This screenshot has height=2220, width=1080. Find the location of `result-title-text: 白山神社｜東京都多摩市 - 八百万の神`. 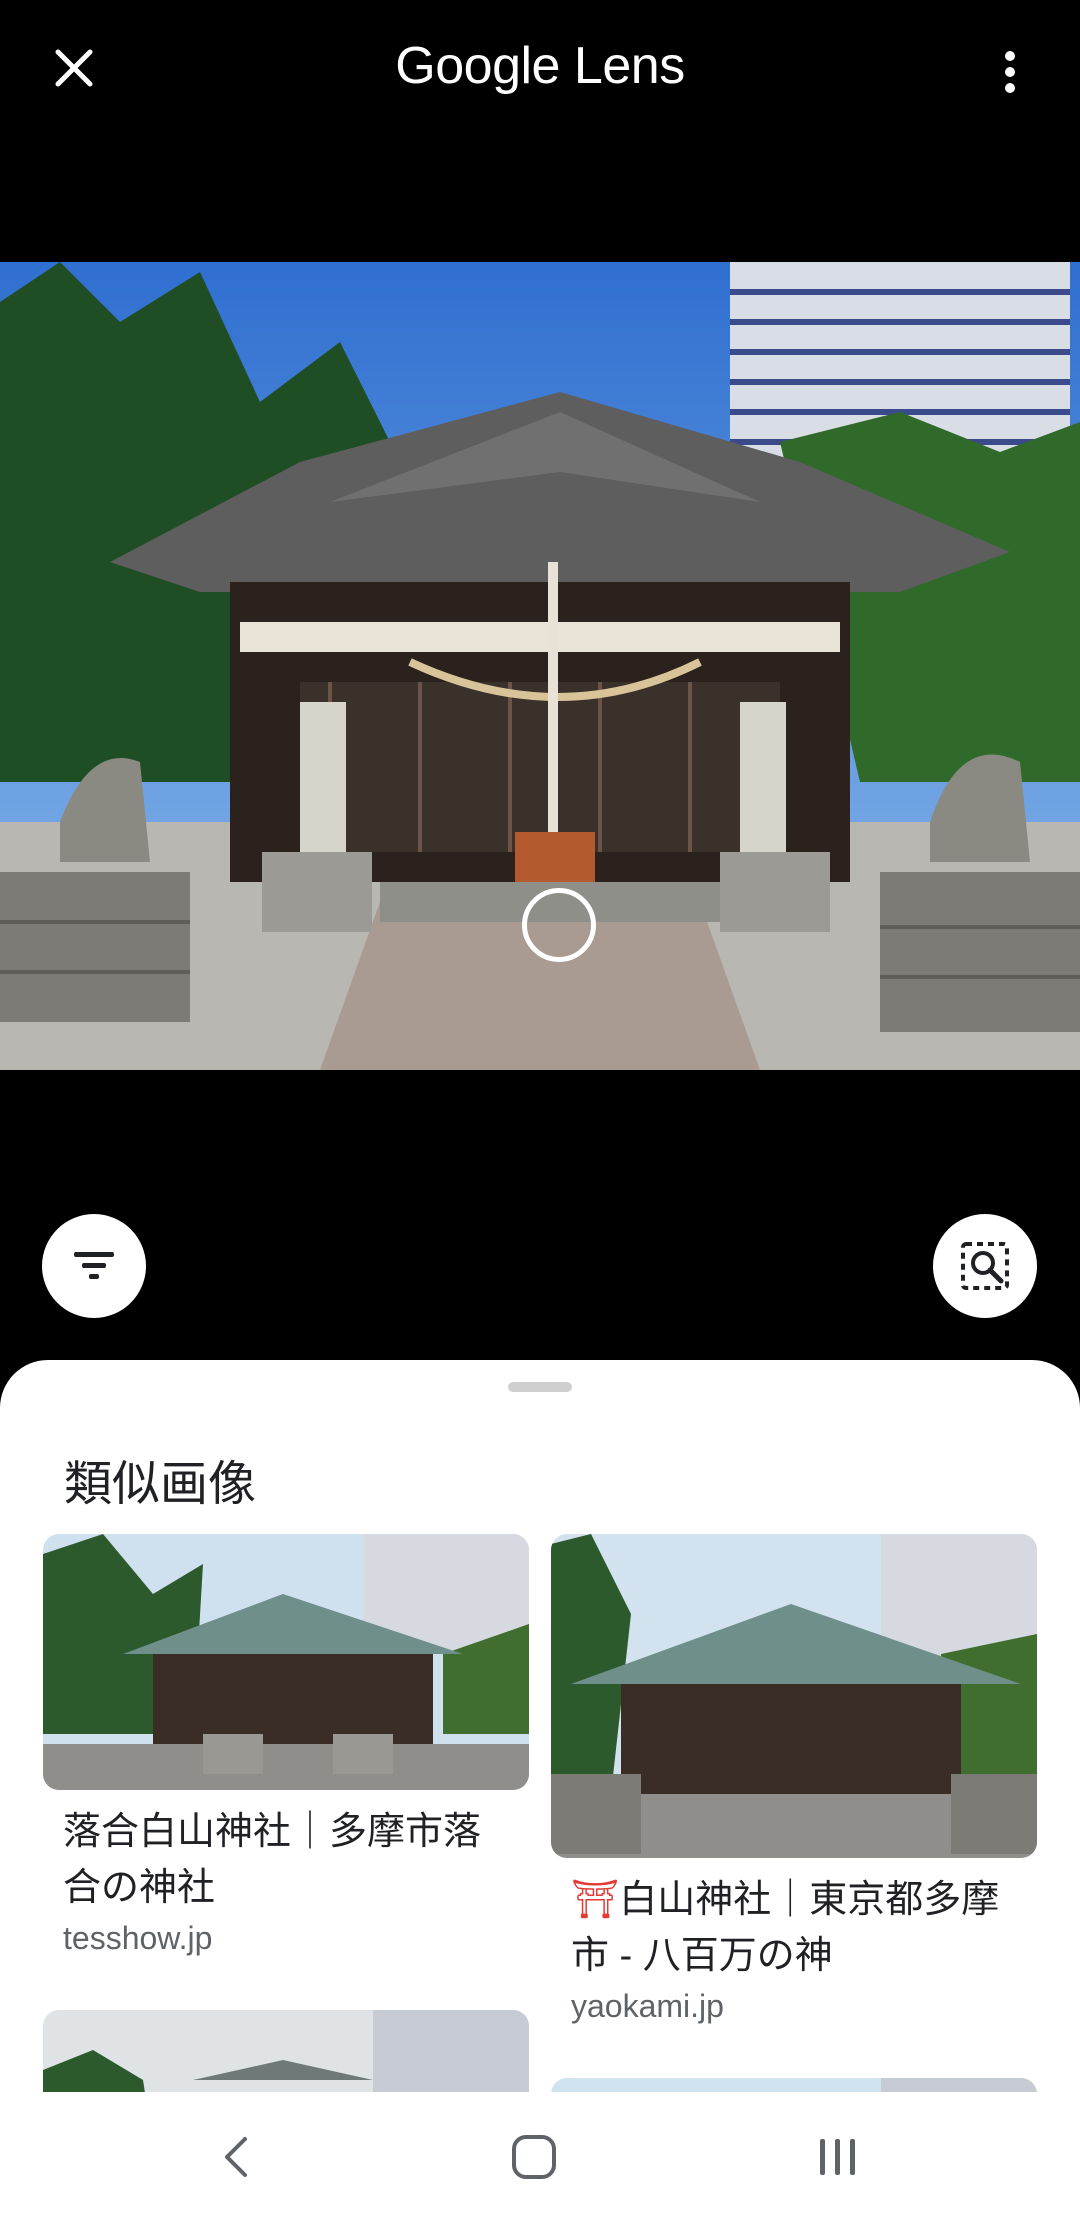

result-title-text: 白山神社｜東京都多摩市 - 八百万の神 is located at coordinates (785, 1928).